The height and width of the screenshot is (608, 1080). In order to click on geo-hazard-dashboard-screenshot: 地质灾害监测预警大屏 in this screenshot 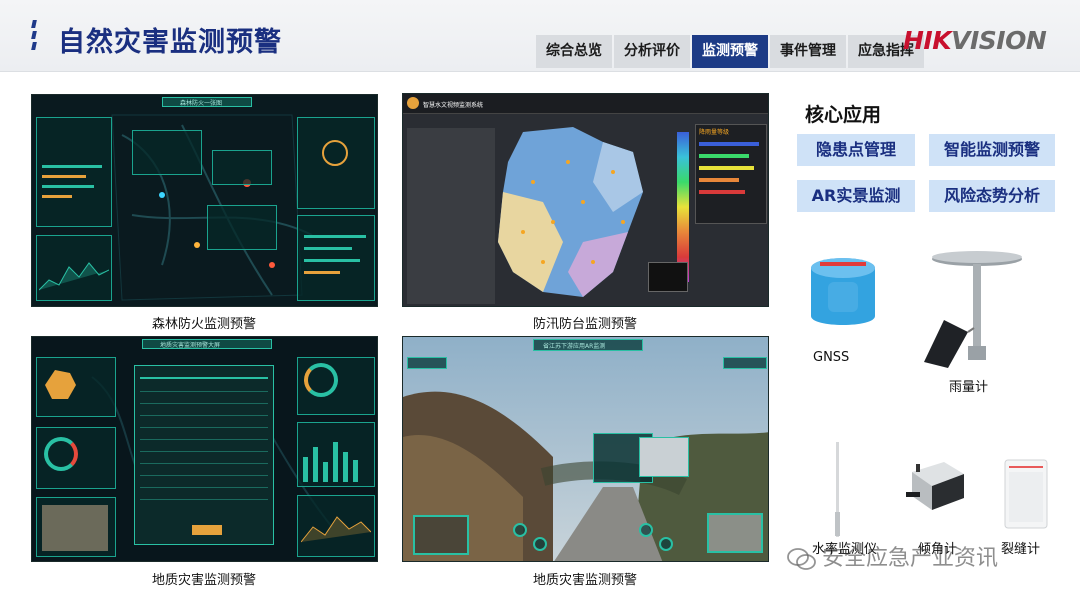, I will do `click(204, 449)`.